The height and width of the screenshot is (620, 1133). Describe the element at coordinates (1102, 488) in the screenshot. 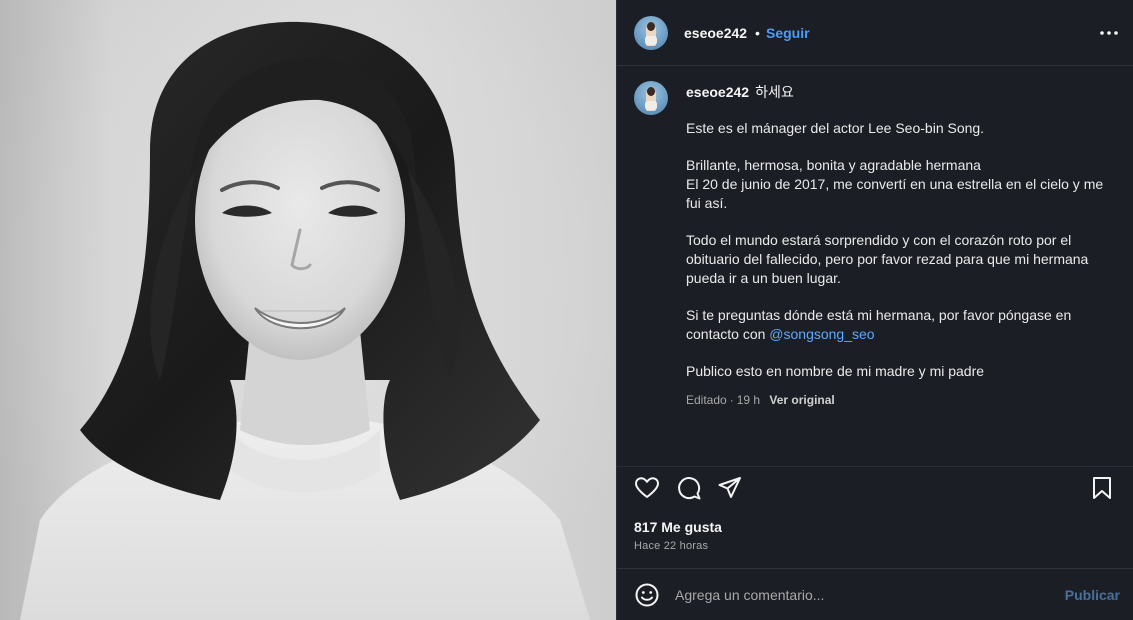

I see `bookmark-icon` at that location.